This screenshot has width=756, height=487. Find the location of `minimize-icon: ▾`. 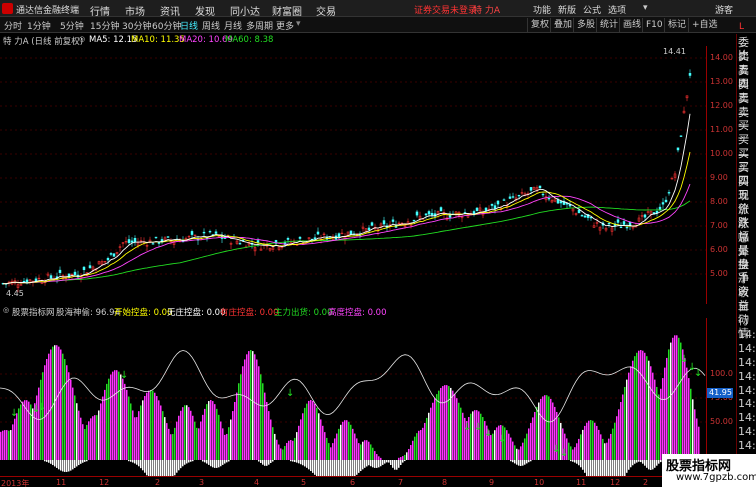

minimize-icon: ▾ is located at coordinates (645, 8).